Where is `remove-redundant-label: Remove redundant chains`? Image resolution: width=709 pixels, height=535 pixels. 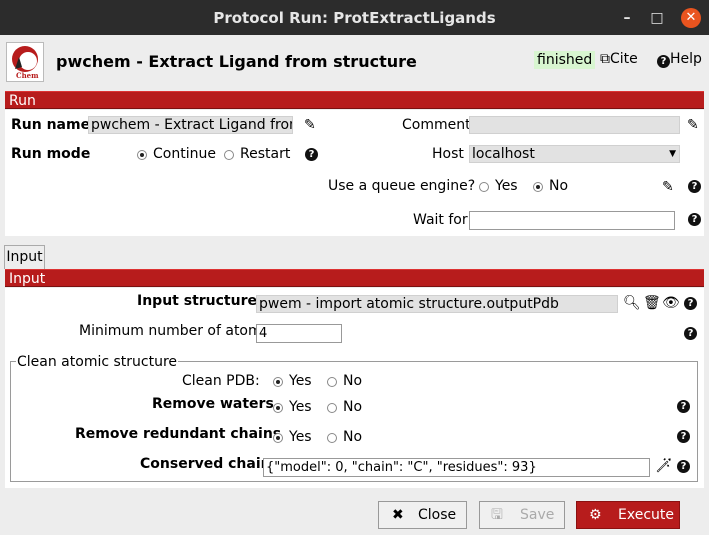
remove-redundant-label: Remove redundant chains is located at coordinates (178, 434).